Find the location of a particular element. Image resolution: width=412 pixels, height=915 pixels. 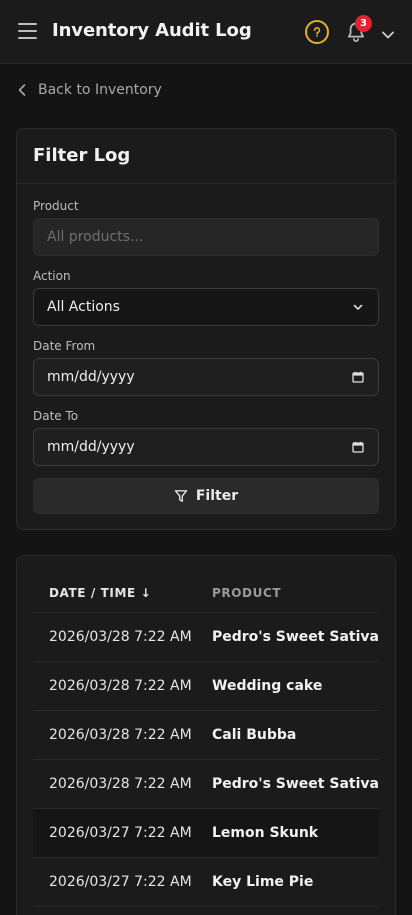

filter-button-label: Filter is located at coordinates (217, 496).